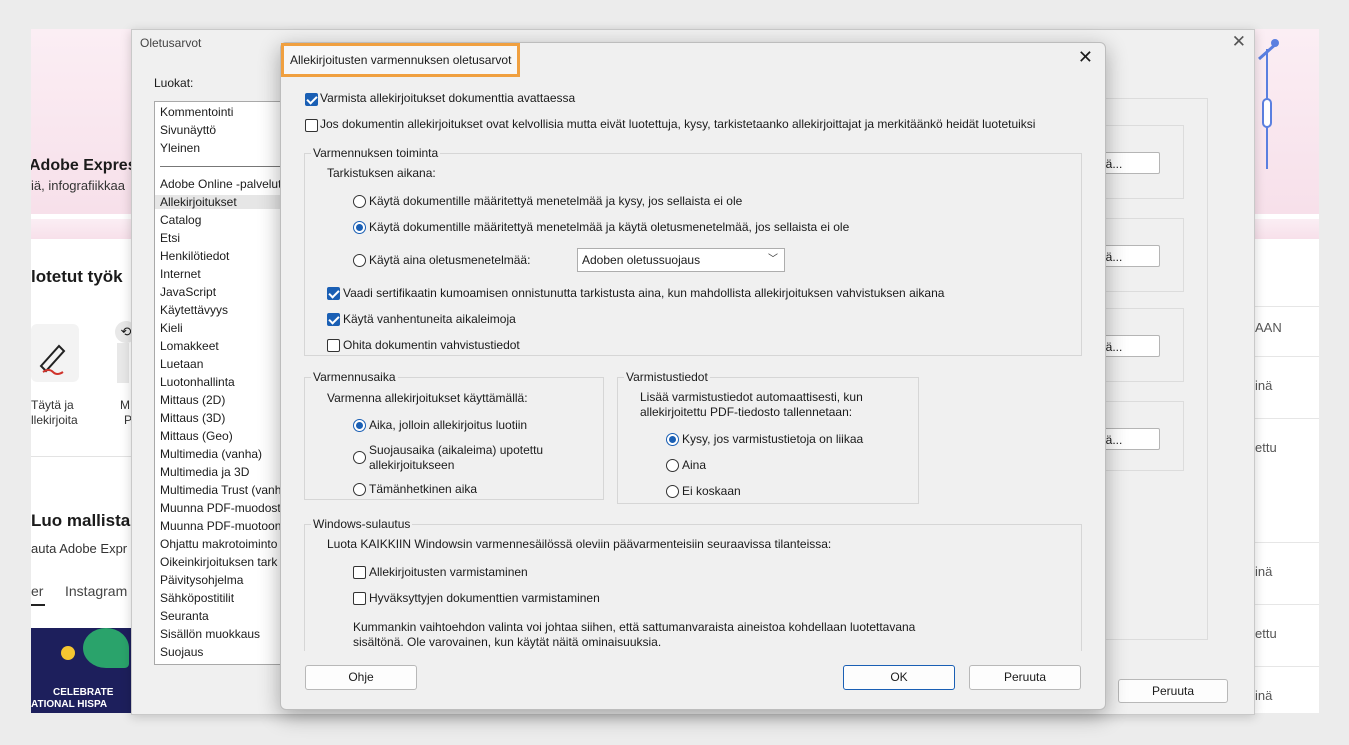 This screenshot has width=1349, height=745. Describe the element at coordinates (171, 328) in the screenshot. I see `category-item: Kieli` at that location.